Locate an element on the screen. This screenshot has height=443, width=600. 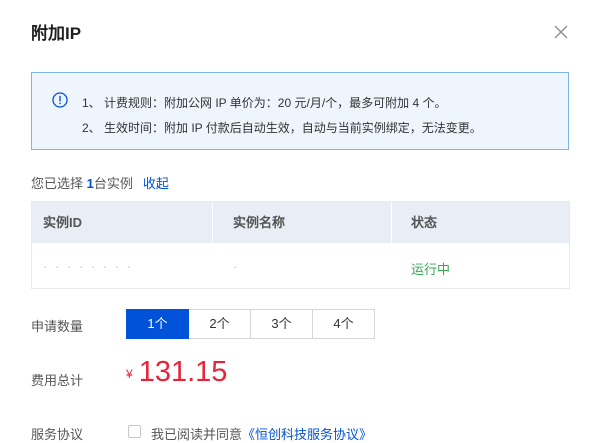
selected-count: 1 is located at coordinates (90, 183).